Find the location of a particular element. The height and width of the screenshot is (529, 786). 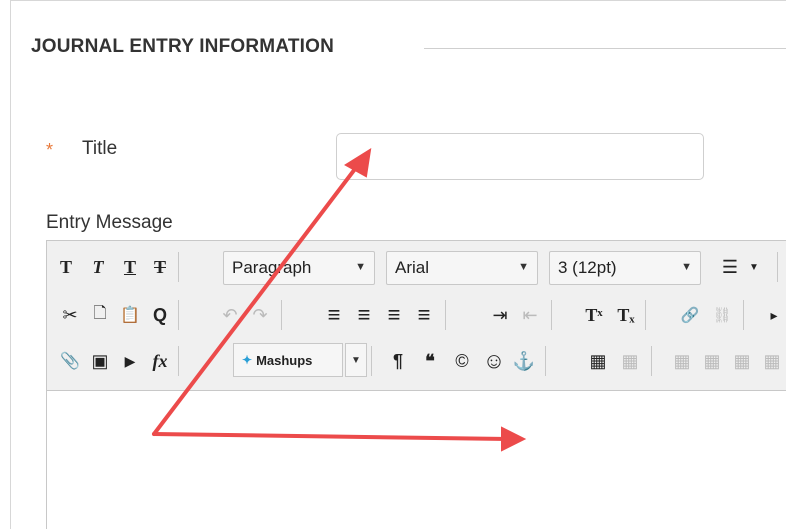

align-right-button: ≡ is located at coordinates (394, 315).